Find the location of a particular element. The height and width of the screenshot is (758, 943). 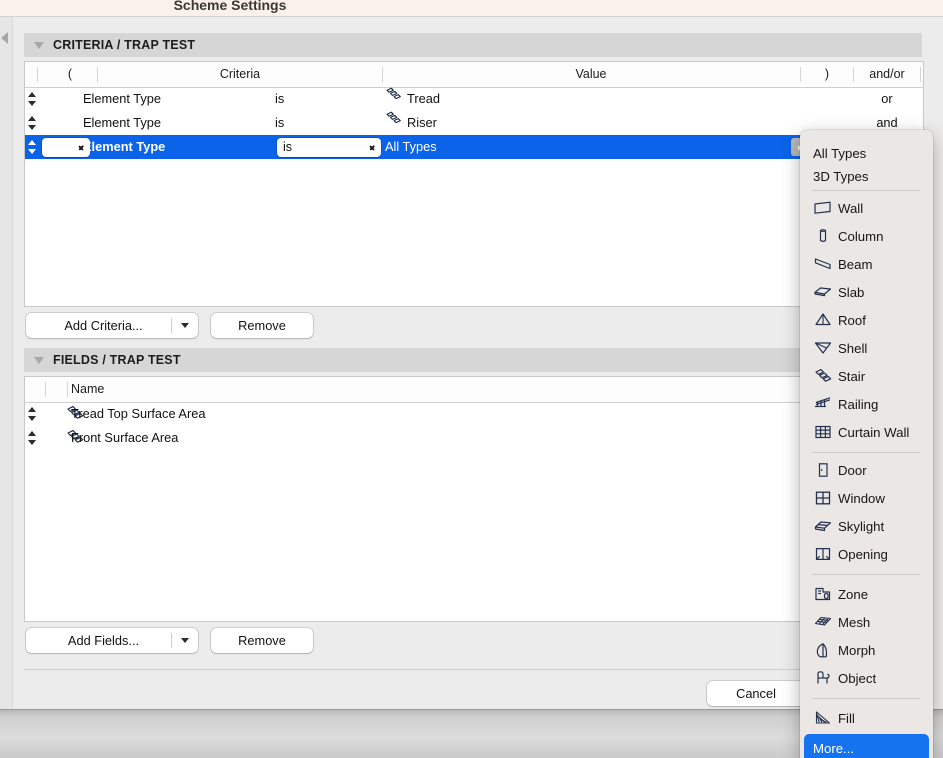

table-row-selected: Element Type is All Types is located at coordinates (474, 147).